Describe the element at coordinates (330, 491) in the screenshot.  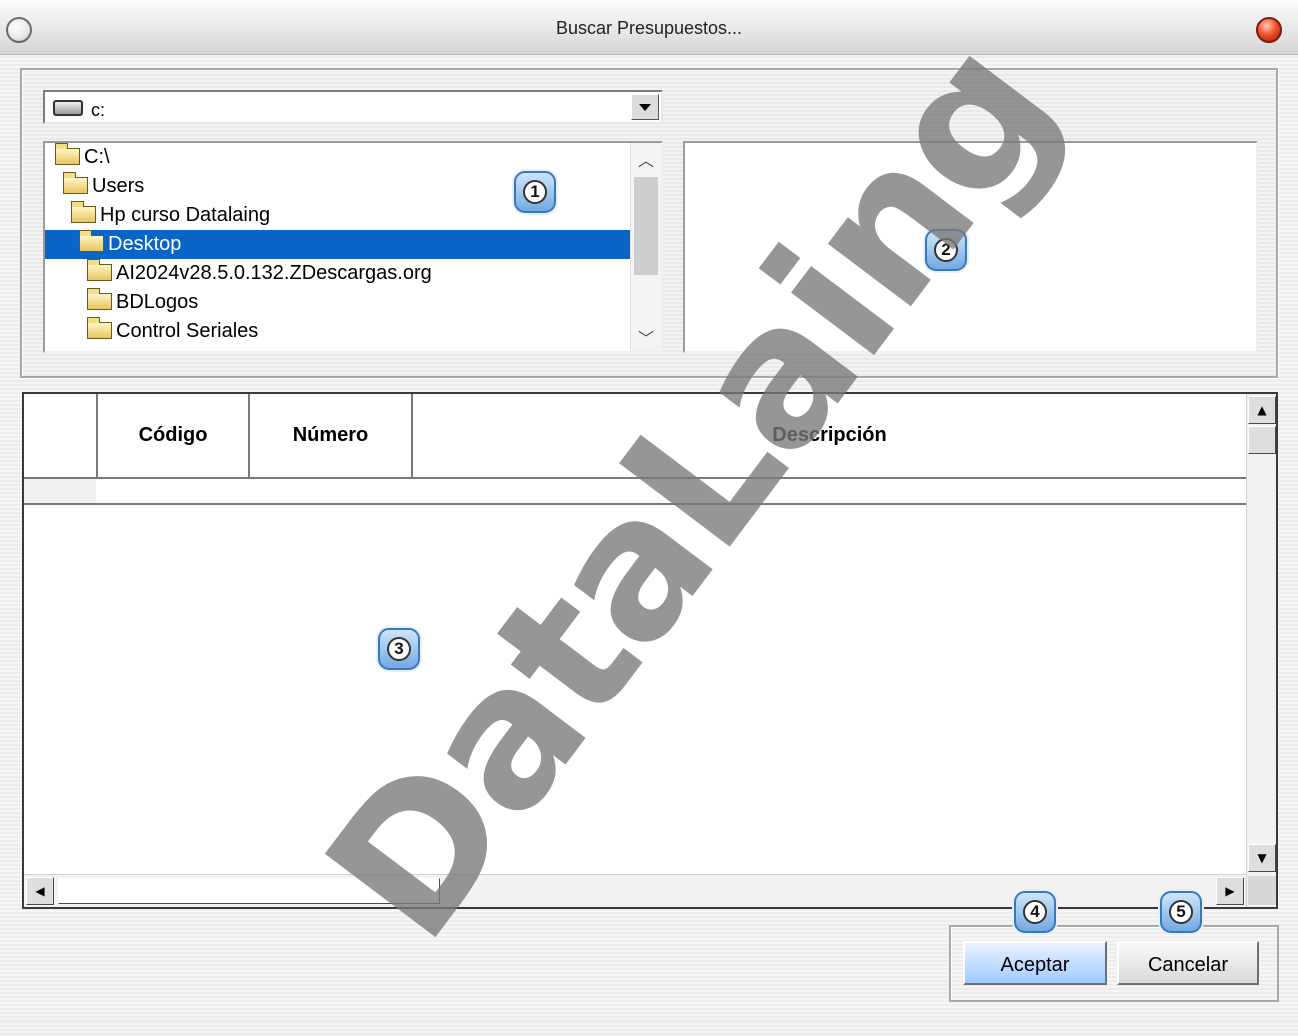
I see `grid-cell-numero` at that location.